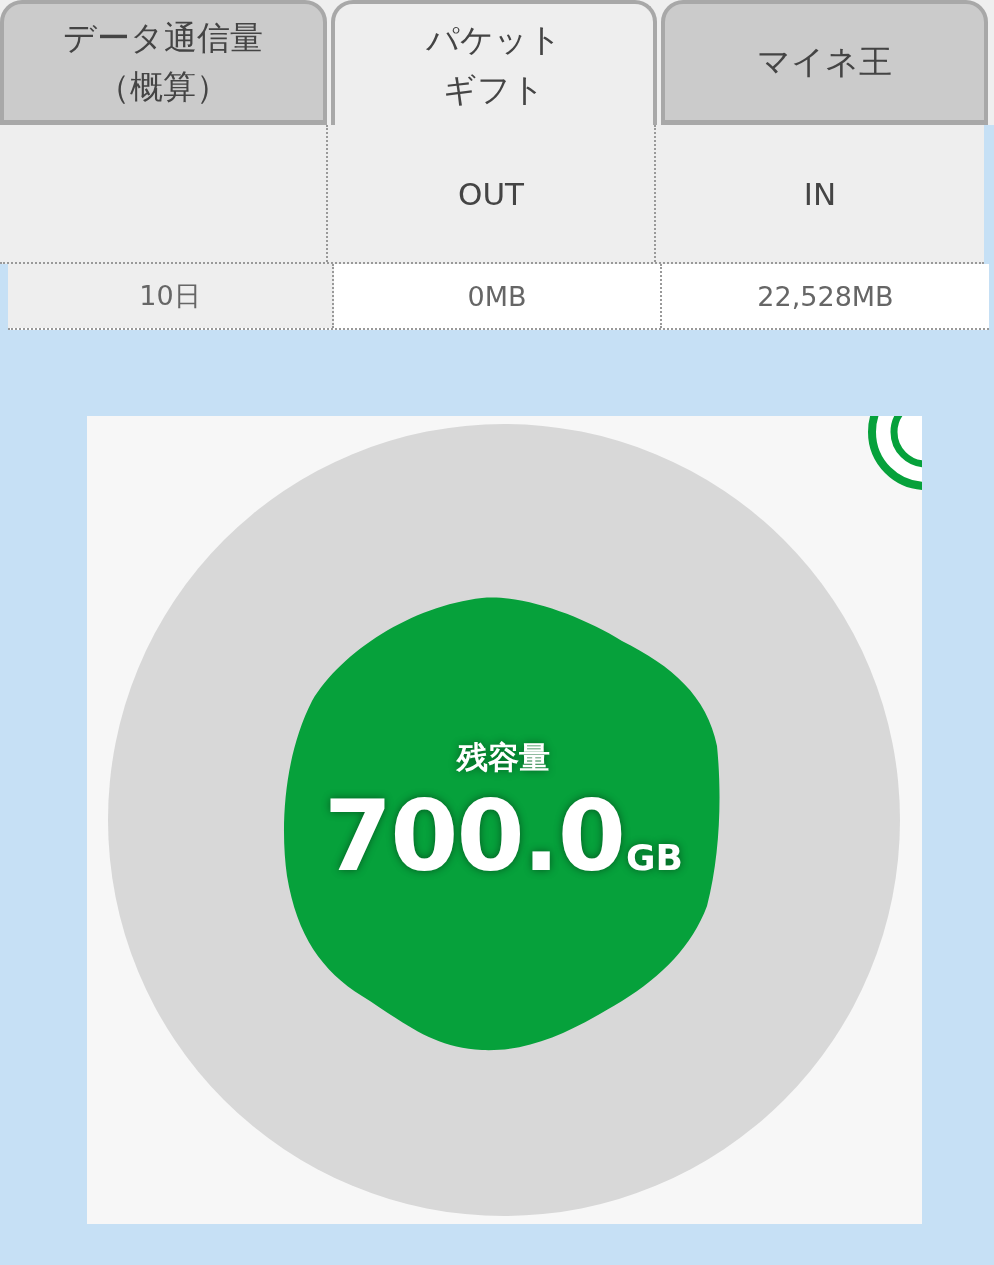  I want to click on tab: マイネ王, so click(824, 62).